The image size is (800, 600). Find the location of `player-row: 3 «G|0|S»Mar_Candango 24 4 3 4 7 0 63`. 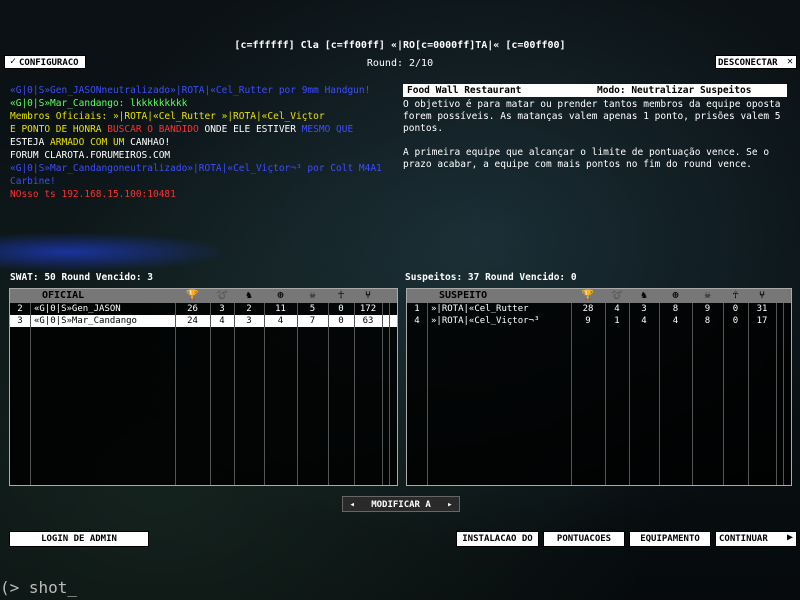

player-row: 3 «G|0|S»Mar_Candango 24 4 3 4 7 0 63 is located at coordinates (203, 321).